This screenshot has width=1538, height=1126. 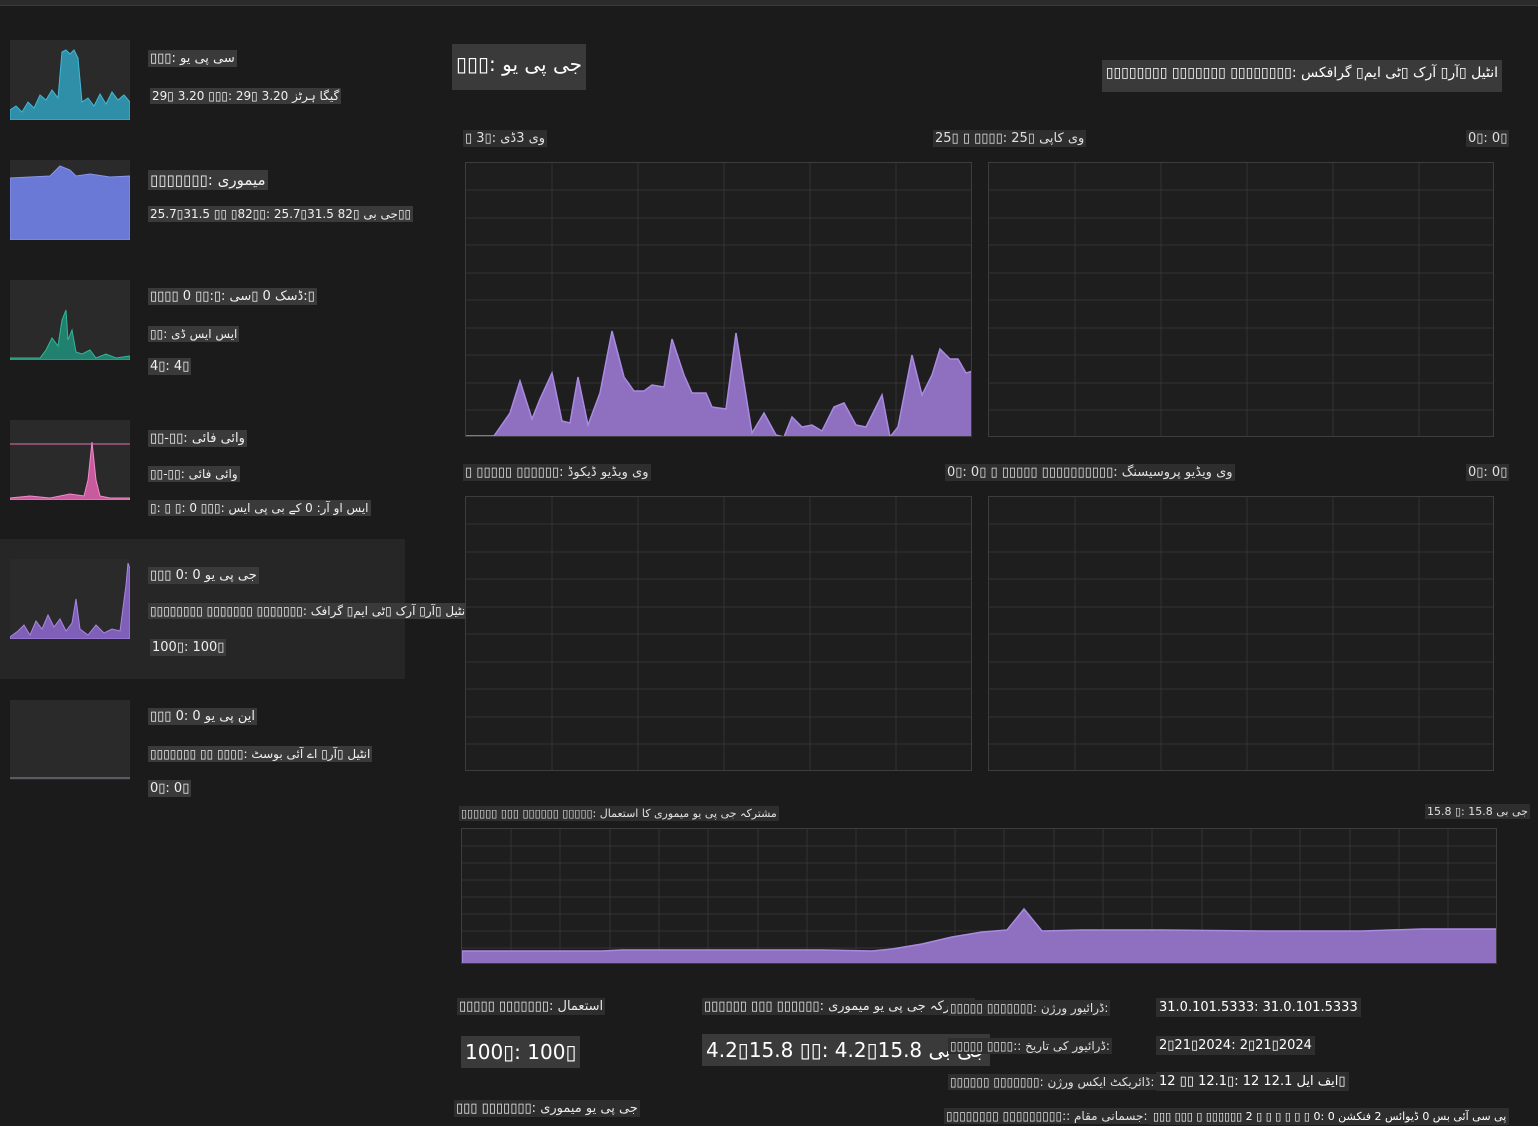 I want to click on sidebar-disk-usage: 4▯, so click(x=170, y=366).